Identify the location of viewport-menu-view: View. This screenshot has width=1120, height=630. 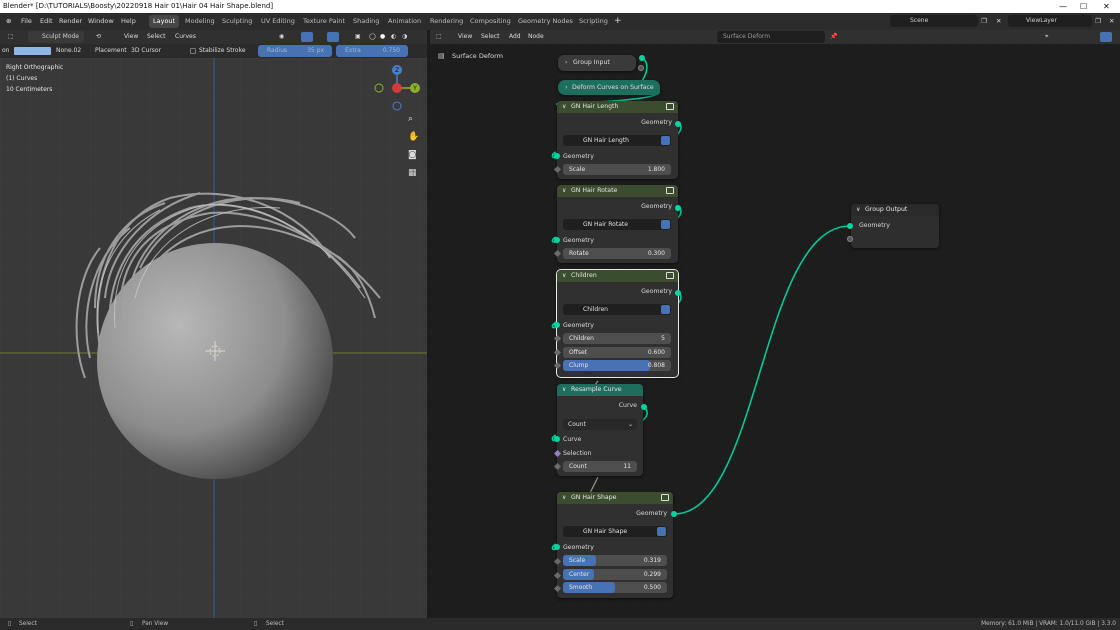
(131, 37).